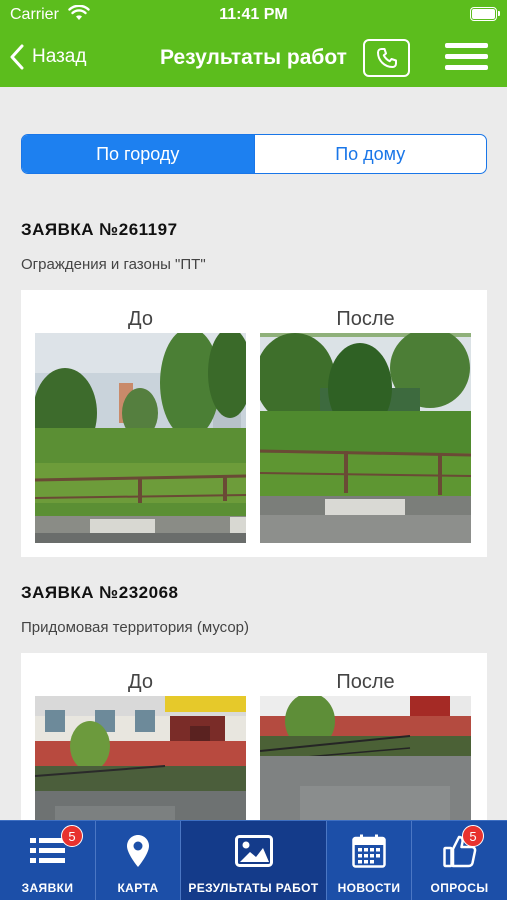 Image resolution: width=507 pixels, height=900 pixels. I want to click on segment-by-city: По городу, so click(138, 154).